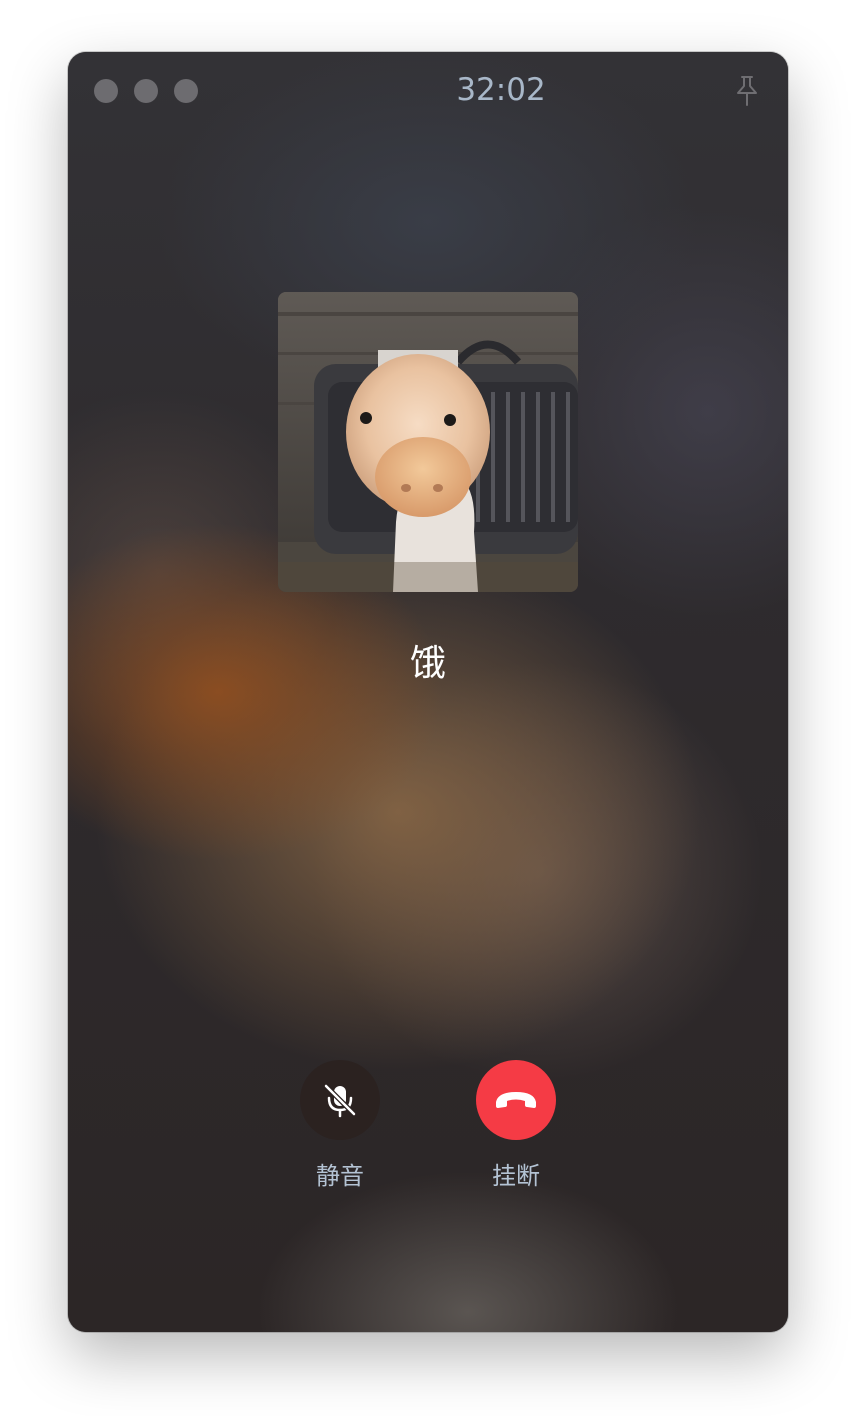  Describe the element at coordinates (427, 663) in the screenshot. I see `contact-name: 饿` at that location.